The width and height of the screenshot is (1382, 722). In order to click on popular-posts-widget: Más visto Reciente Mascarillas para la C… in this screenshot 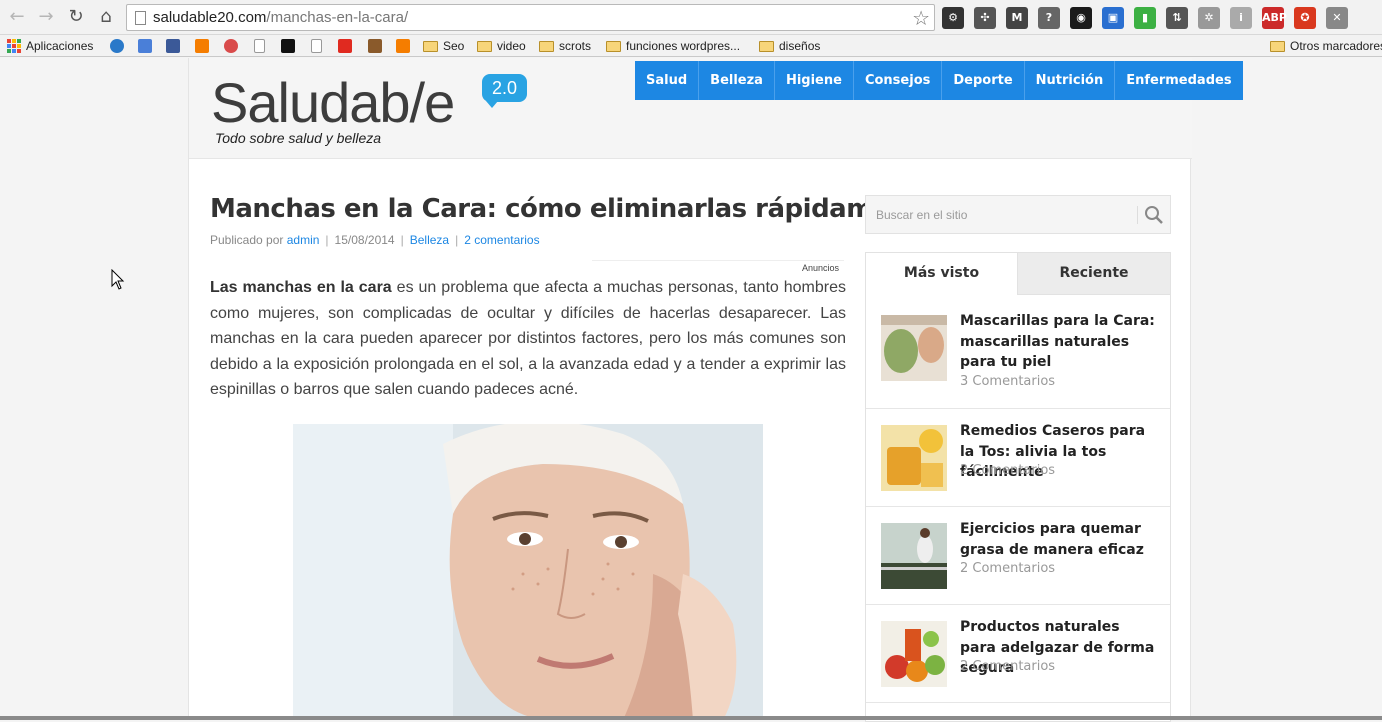, I will do `click(1018, 487)`.